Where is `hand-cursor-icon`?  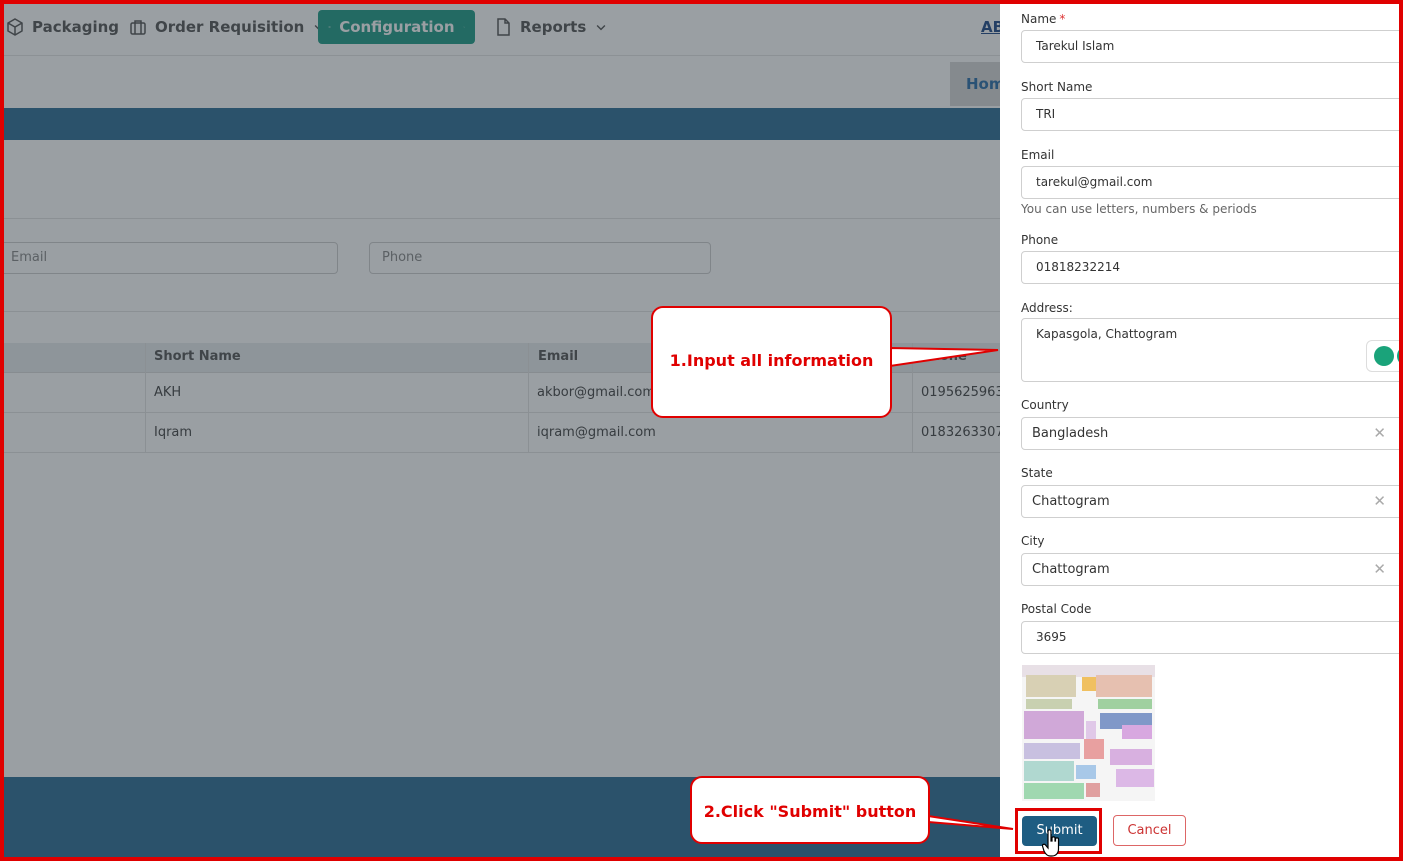
hand-cursor-icon is located at coordinates (1051, 843).